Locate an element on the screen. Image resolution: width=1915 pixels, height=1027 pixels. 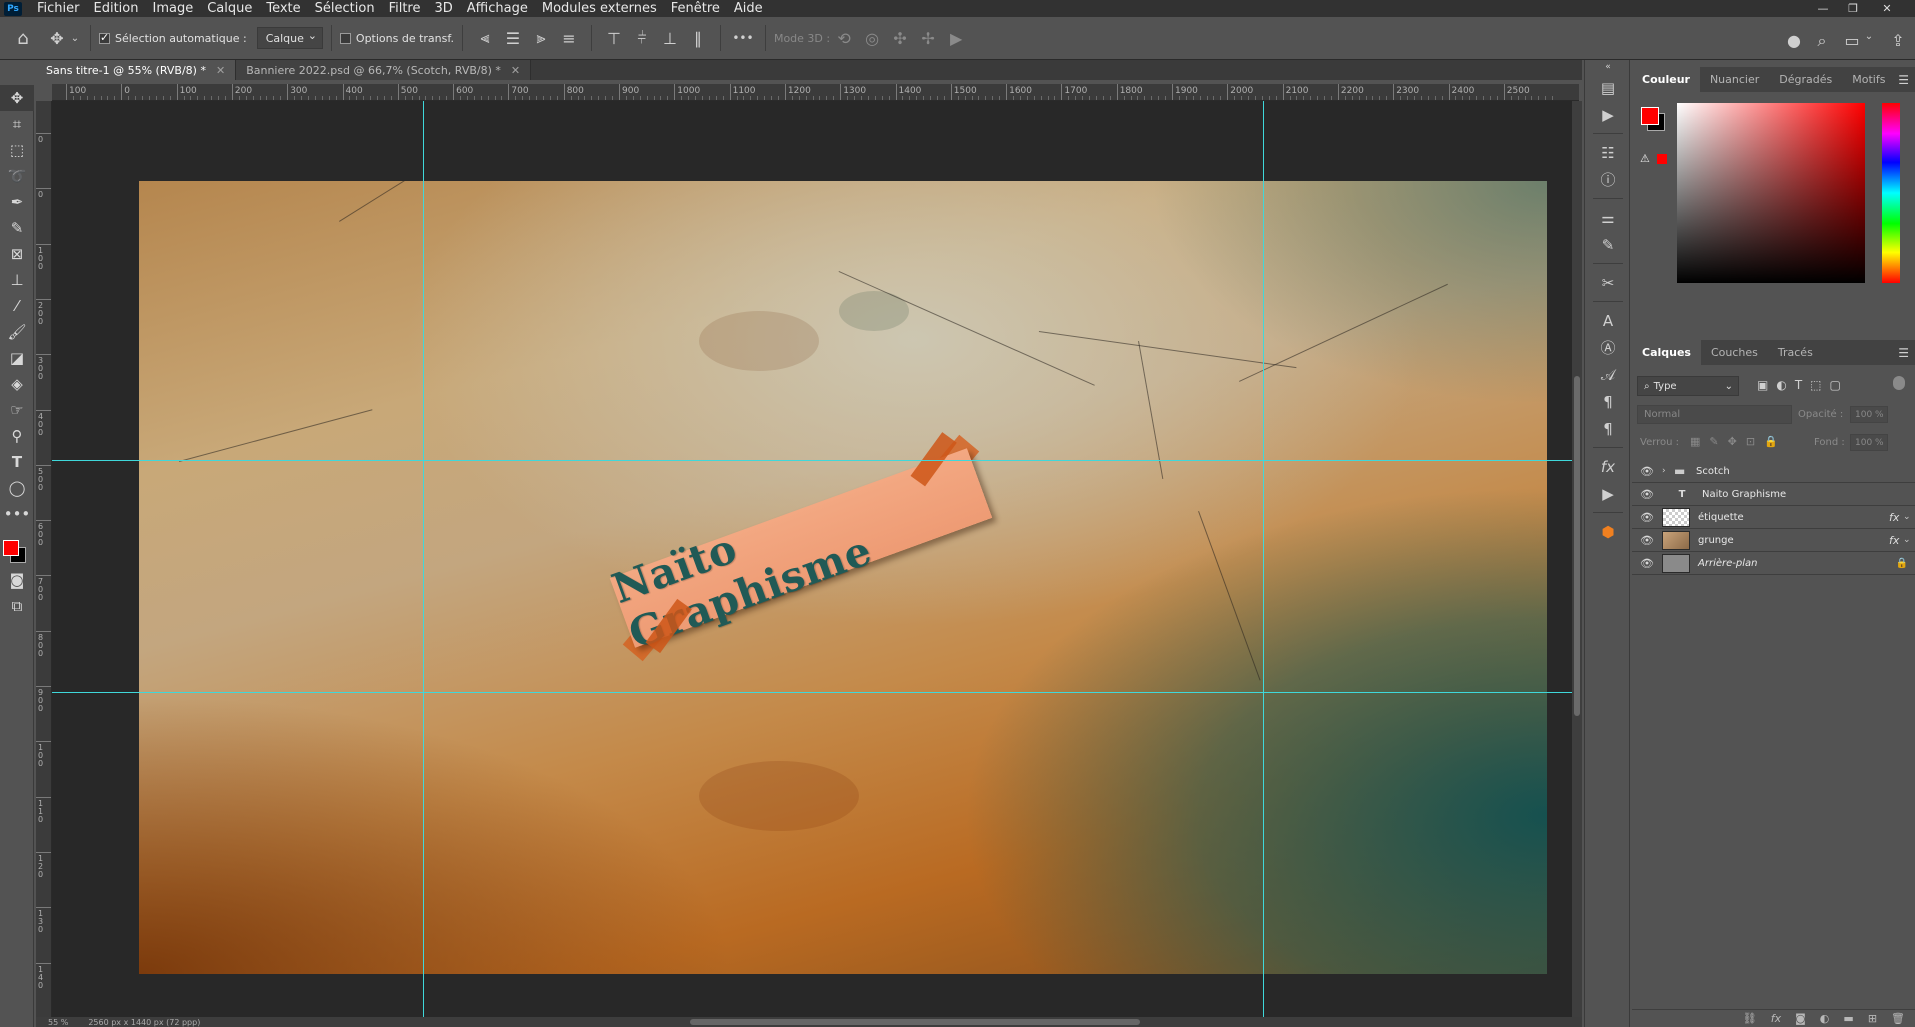
align-bottom-icon: ⊥ is located at coordinates (670, 38).